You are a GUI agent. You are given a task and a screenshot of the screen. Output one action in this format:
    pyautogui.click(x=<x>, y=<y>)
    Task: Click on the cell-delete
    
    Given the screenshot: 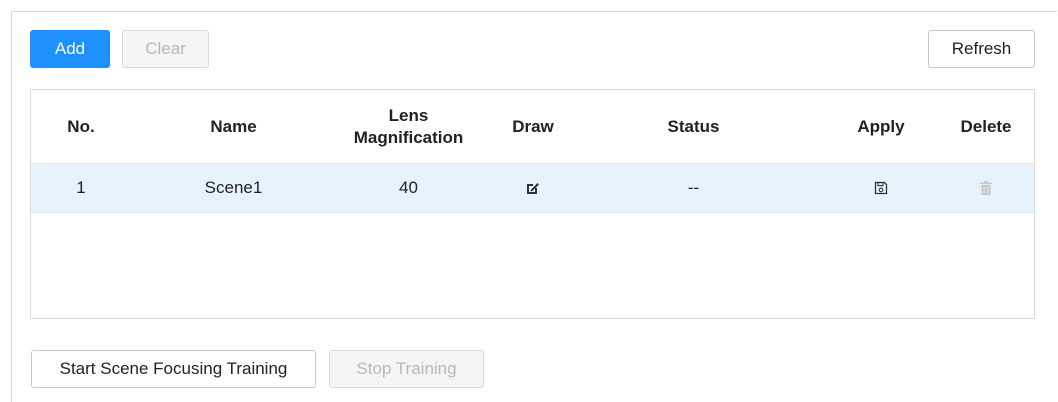 What is the action you would take?
    pyautogui.click(x=986, y=188)
    